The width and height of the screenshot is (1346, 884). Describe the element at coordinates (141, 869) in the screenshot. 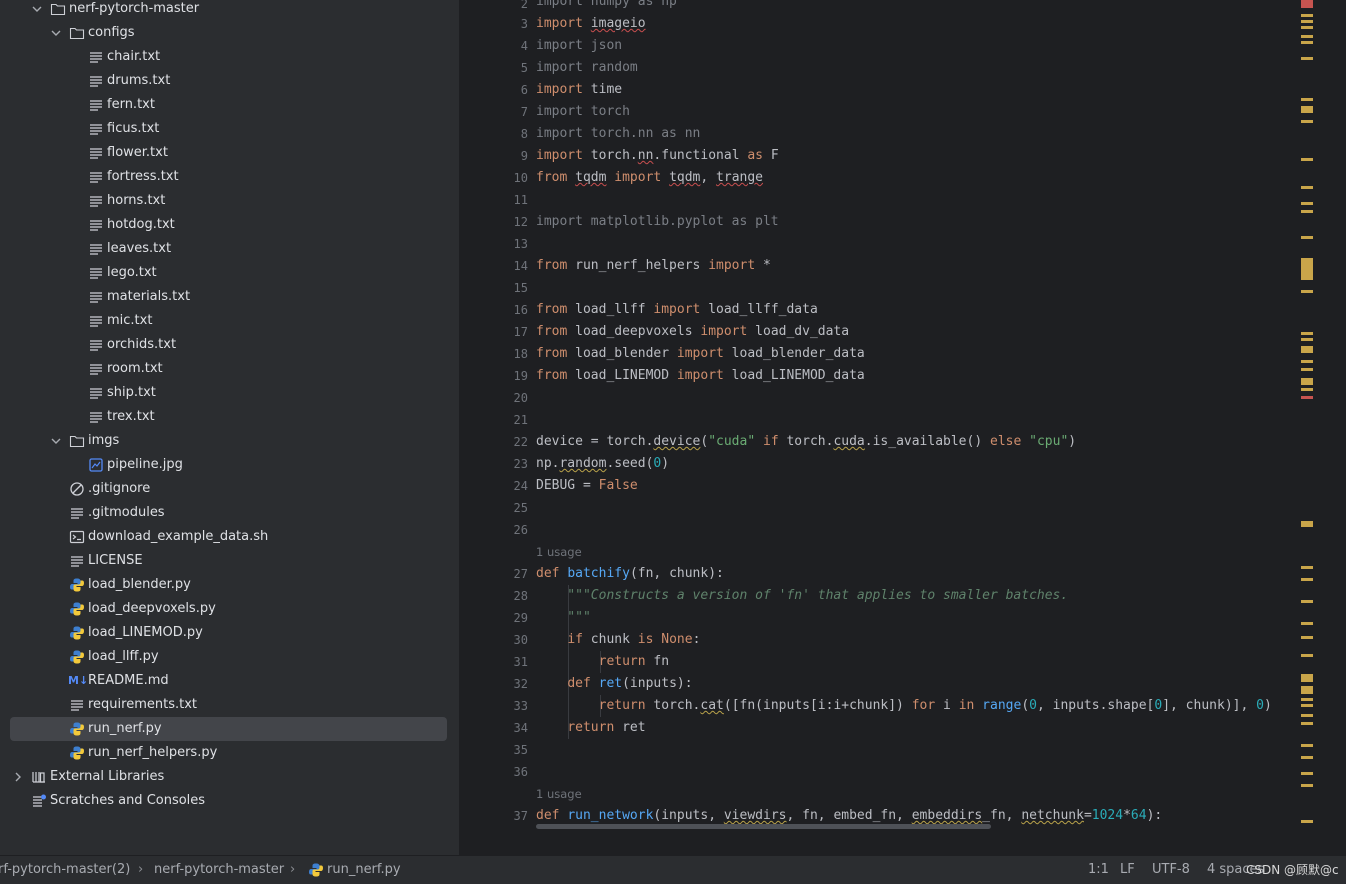

I see `chevron-right-icon: ›` at that location.